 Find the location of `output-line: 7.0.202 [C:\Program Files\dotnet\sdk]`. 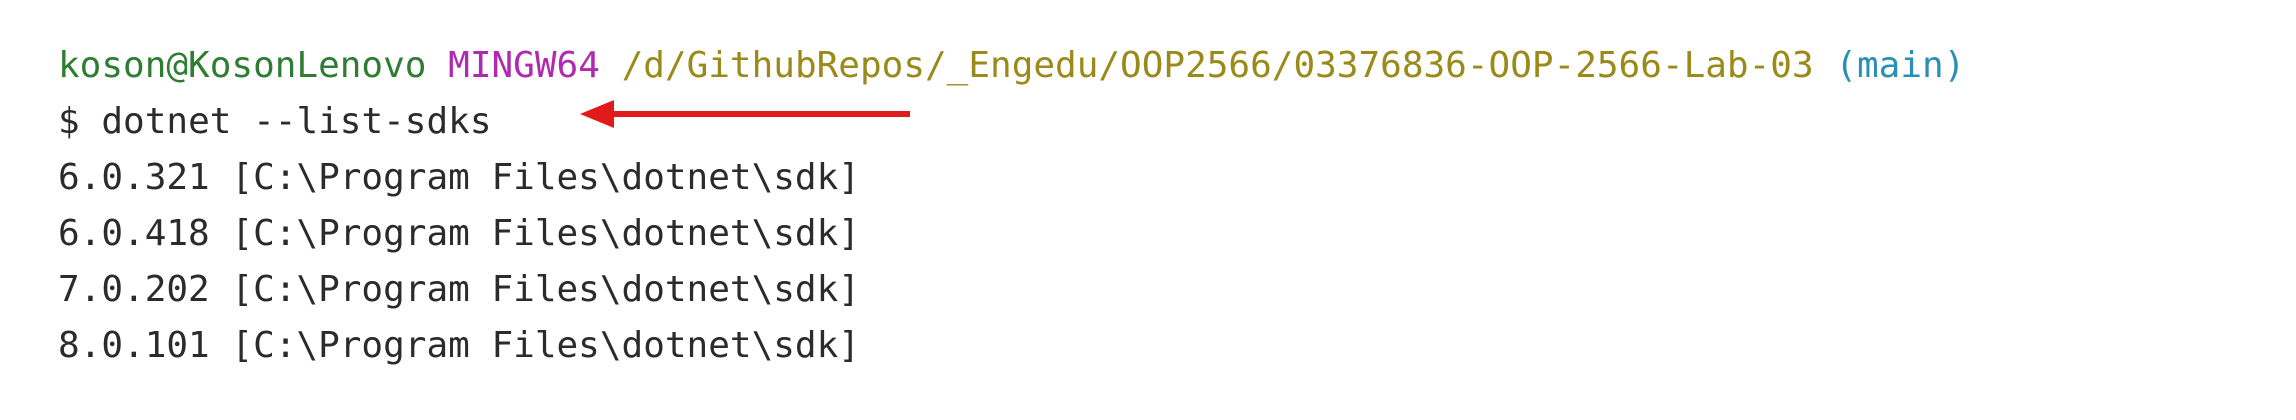

output-line: 7.0.202 [C:\Program Files\dotnet\sdk] is located at coordinates (459, 289).